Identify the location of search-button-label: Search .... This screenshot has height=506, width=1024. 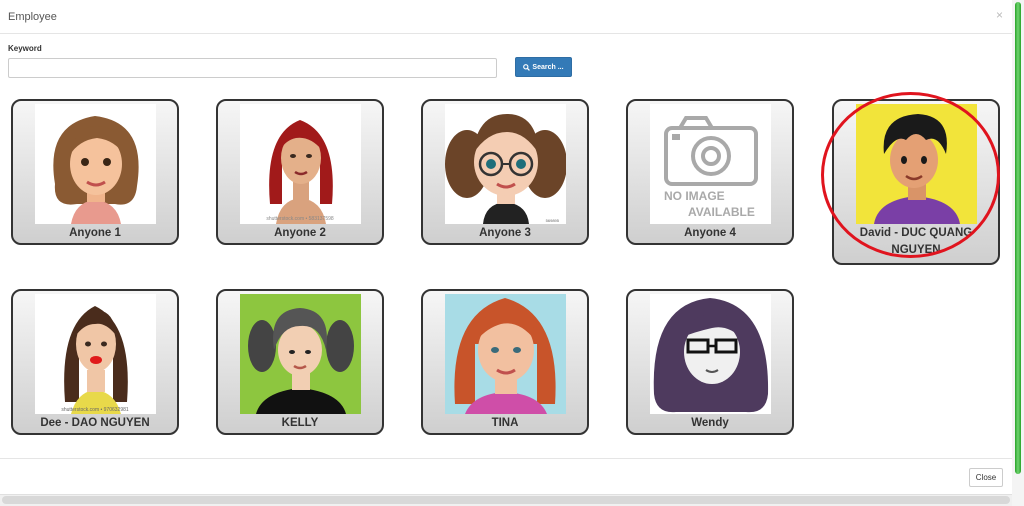
(548, 67).